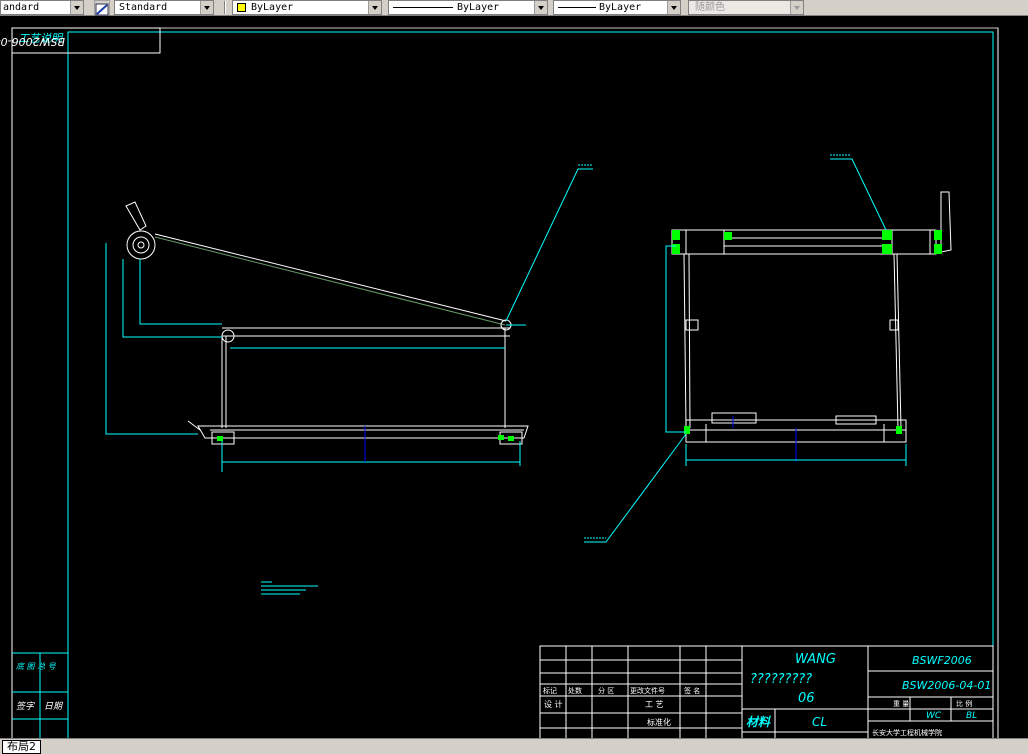 This screenshot has width=1028, height=754. I want to click on color-value: ByLayer, so click(272, 7).